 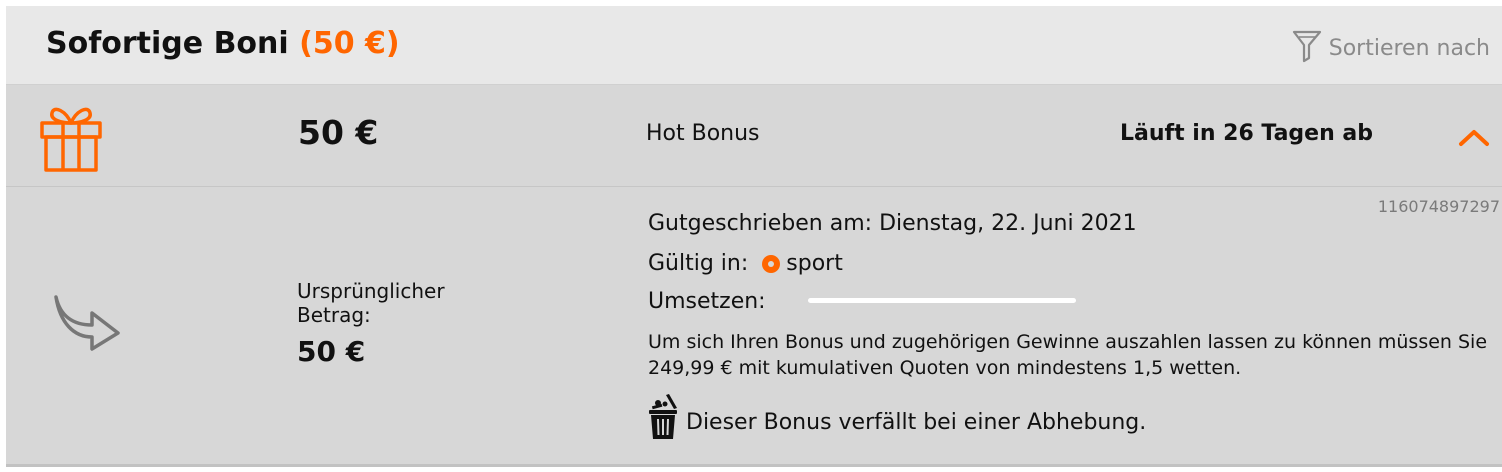 What do you see at coordinates (663, 419) in the screenshot?
I see `trash-icon` at bounding box center [663, 419].